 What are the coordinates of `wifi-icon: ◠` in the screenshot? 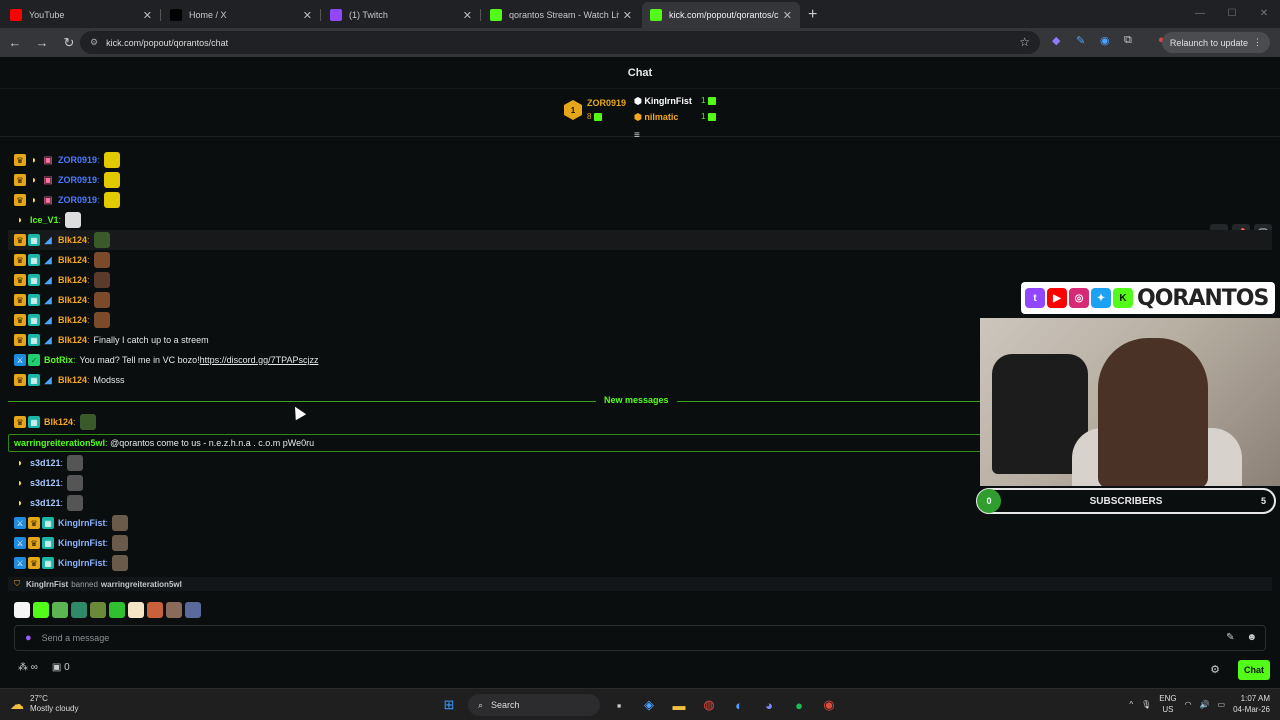 It's located at (1188, 704).